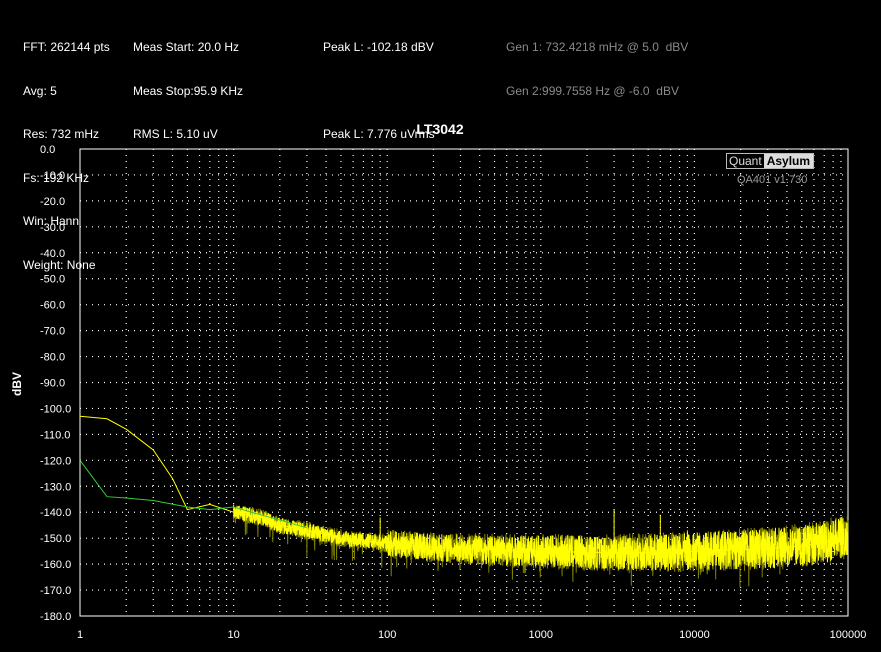 The width and height of the screenshot is (881, 652). I want to click on version-label: QA401 v1.730, so click(772, 180).